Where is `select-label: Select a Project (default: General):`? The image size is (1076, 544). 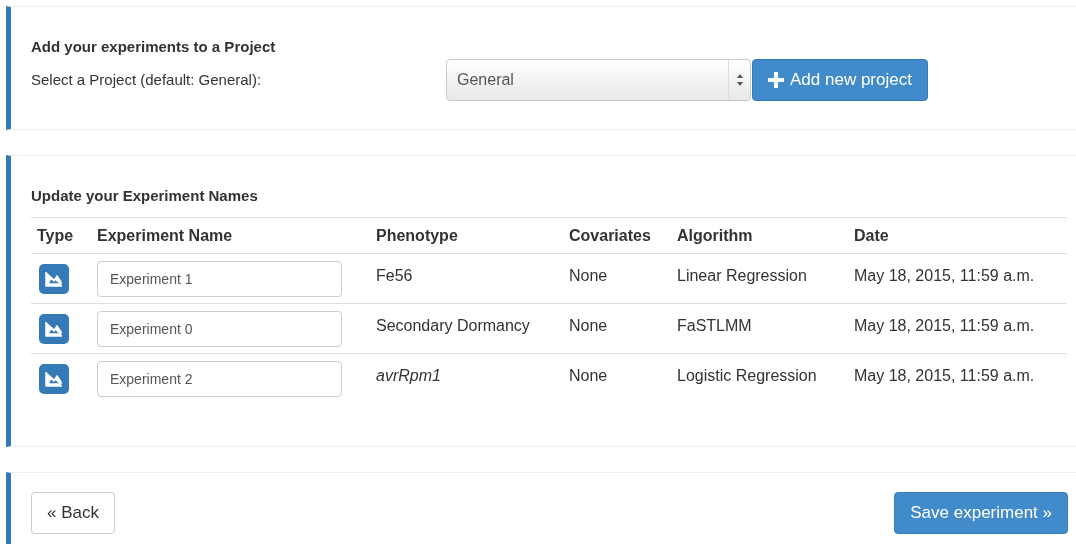
select-label: Select a Project (default: General): is located at coordinates (147, 79).